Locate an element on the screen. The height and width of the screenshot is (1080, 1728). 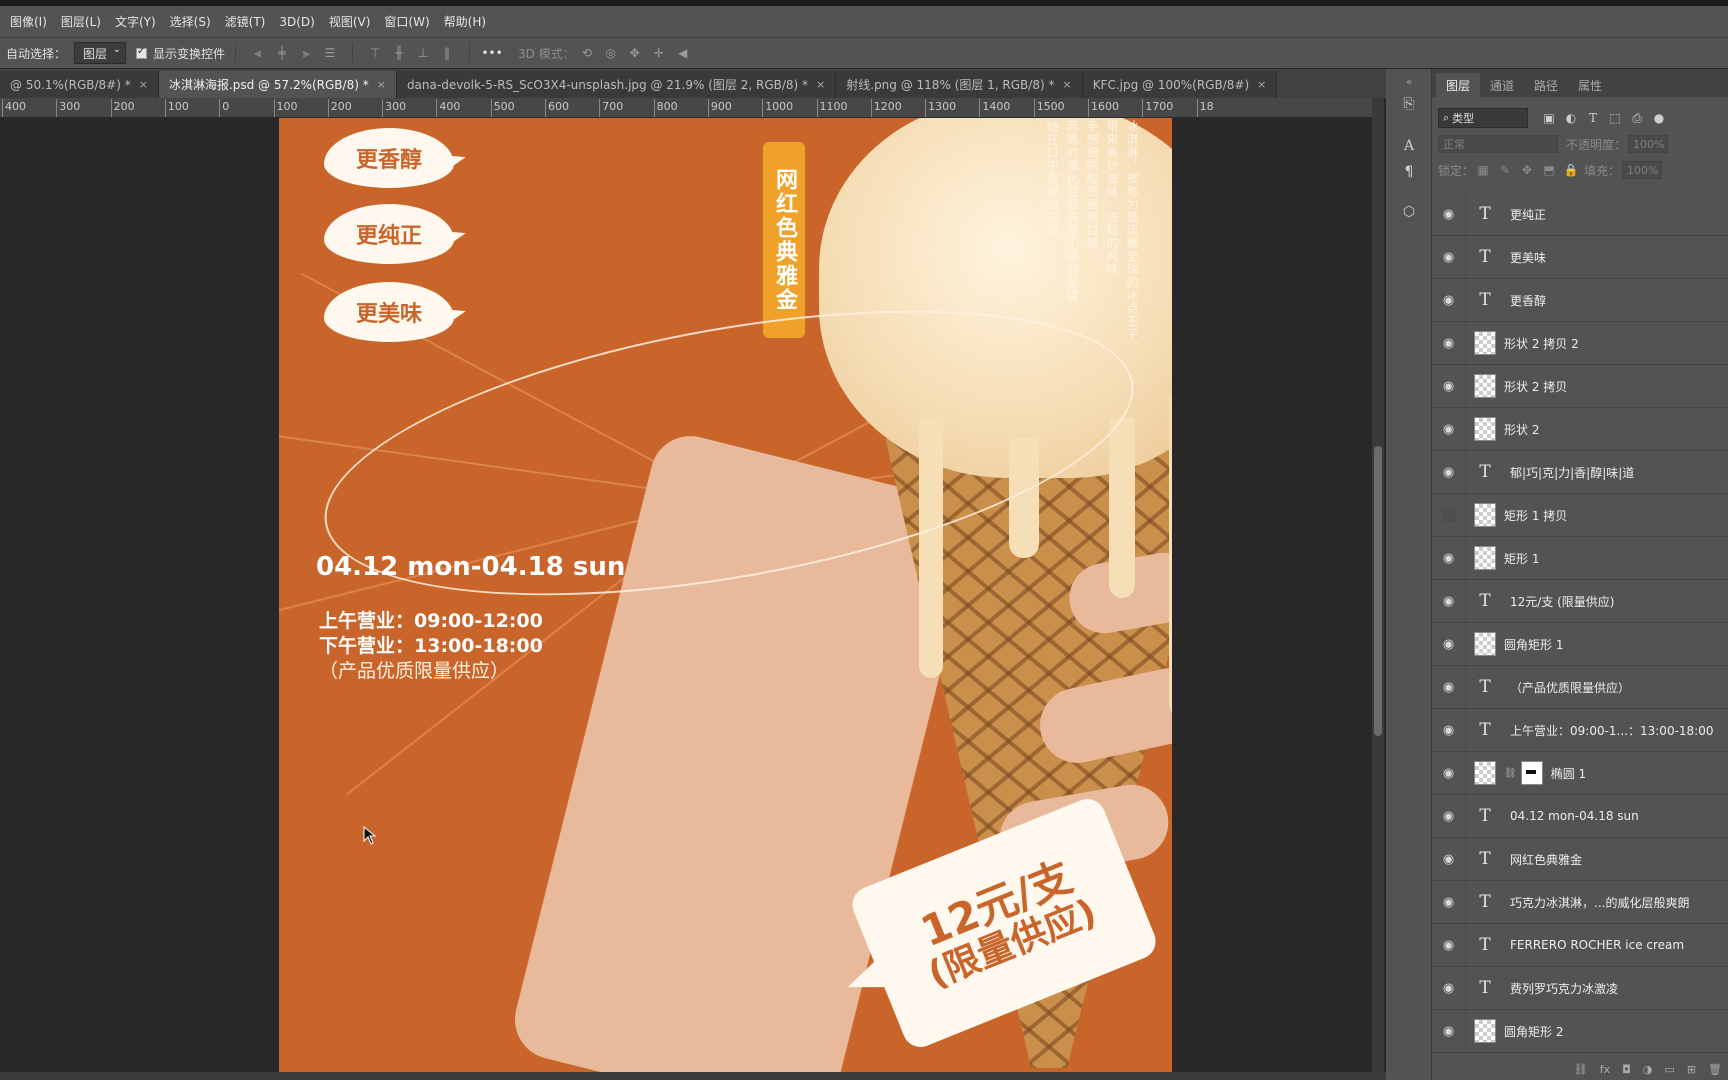
lock-artboard-icon: ⬒ is located at coordinates (1549, 170).